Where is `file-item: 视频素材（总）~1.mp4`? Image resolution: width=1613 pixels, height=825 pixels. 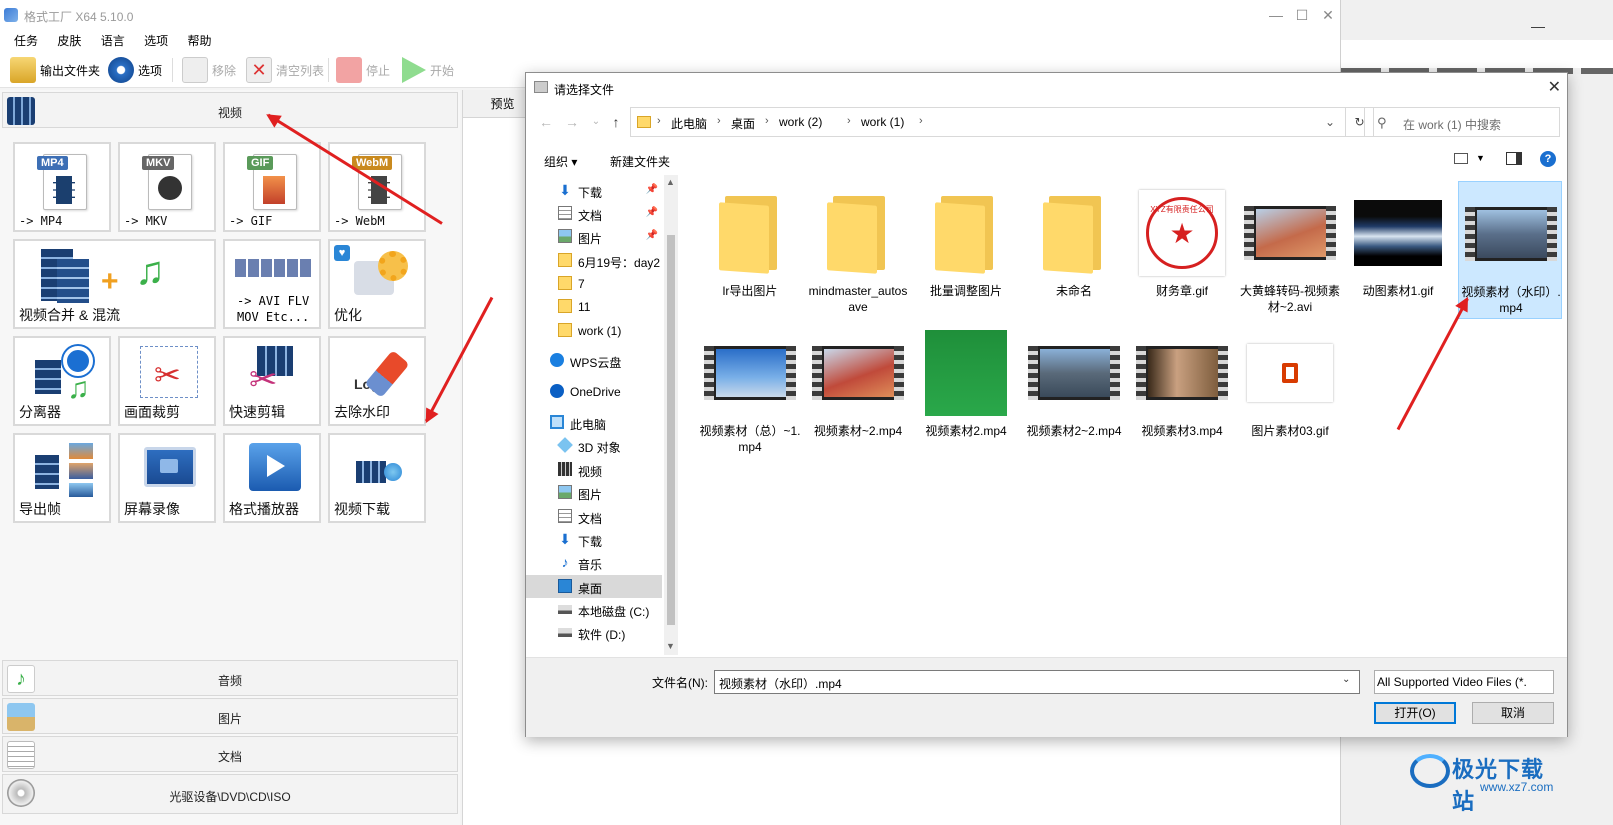
file-item: 视频素材（总）~1.mp4 is located at coordinates (750, 390).